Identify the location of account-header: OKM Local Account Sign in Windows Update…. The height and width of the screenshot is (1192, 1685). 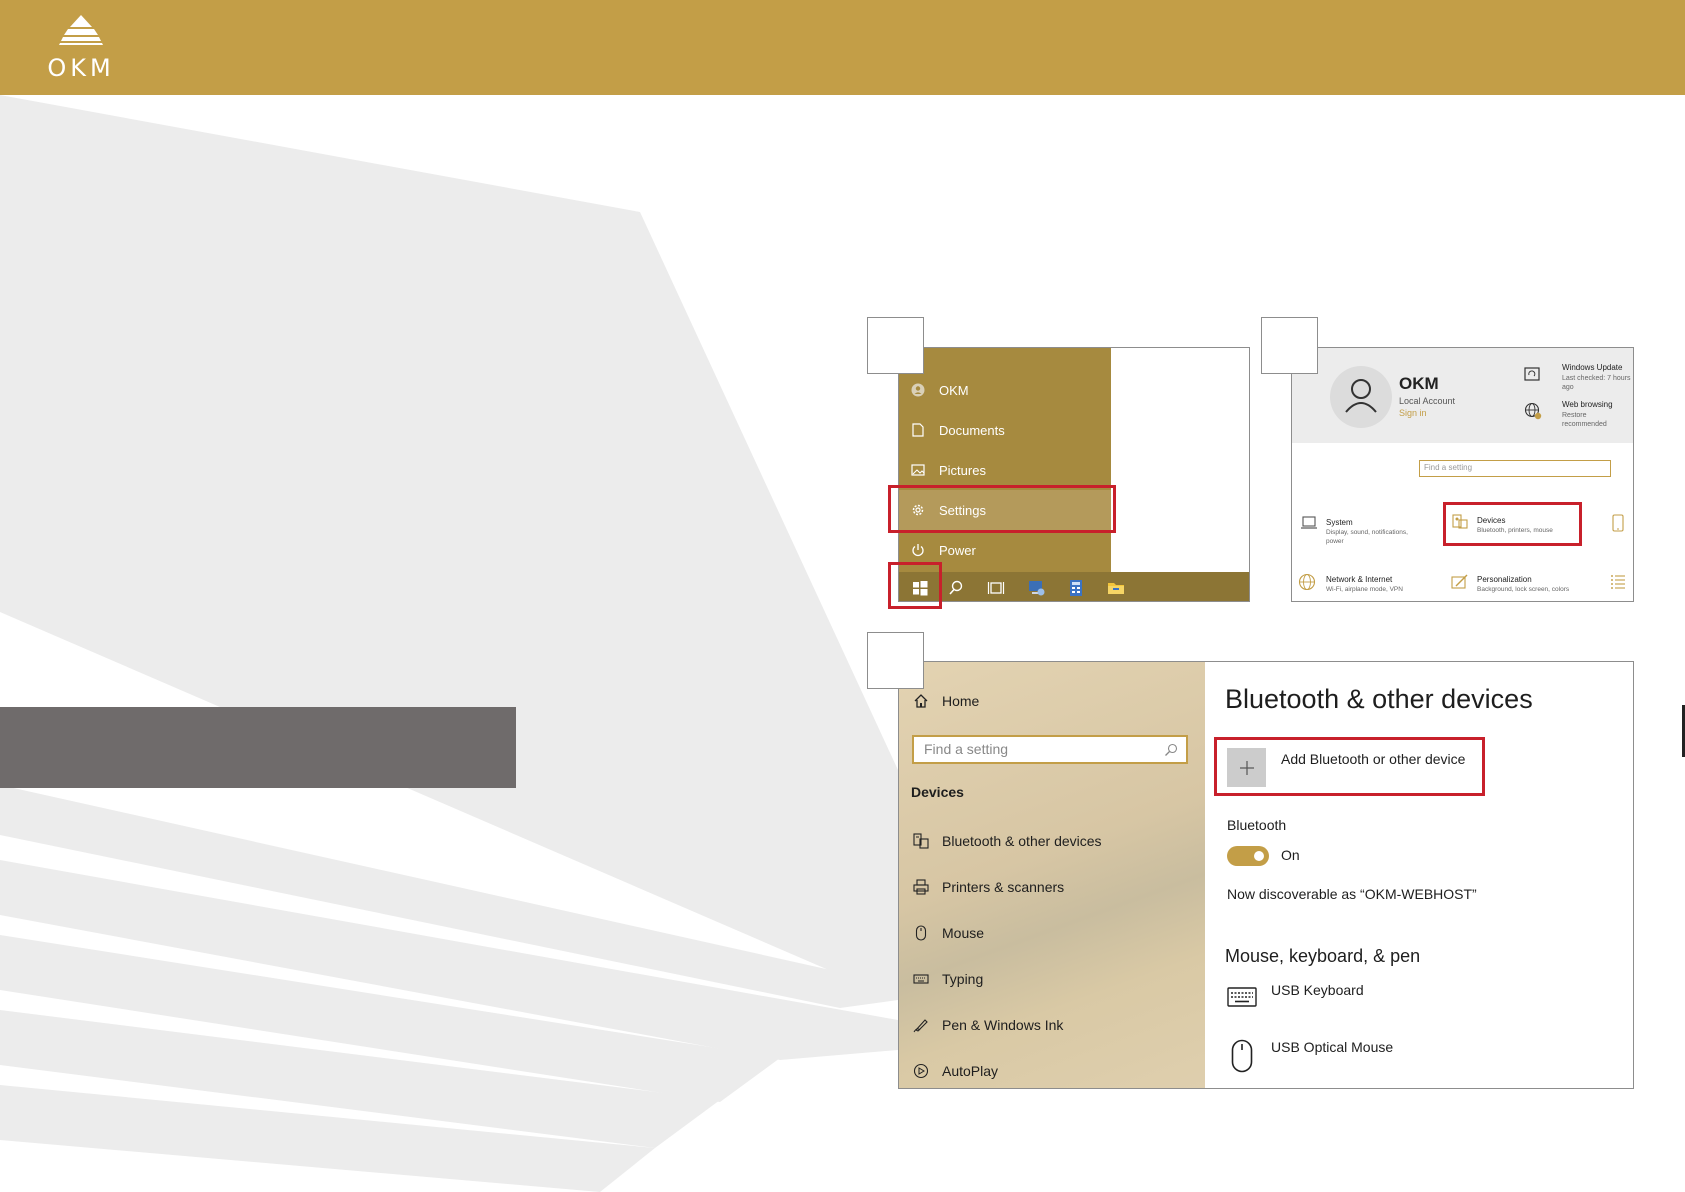
(1462, 395).